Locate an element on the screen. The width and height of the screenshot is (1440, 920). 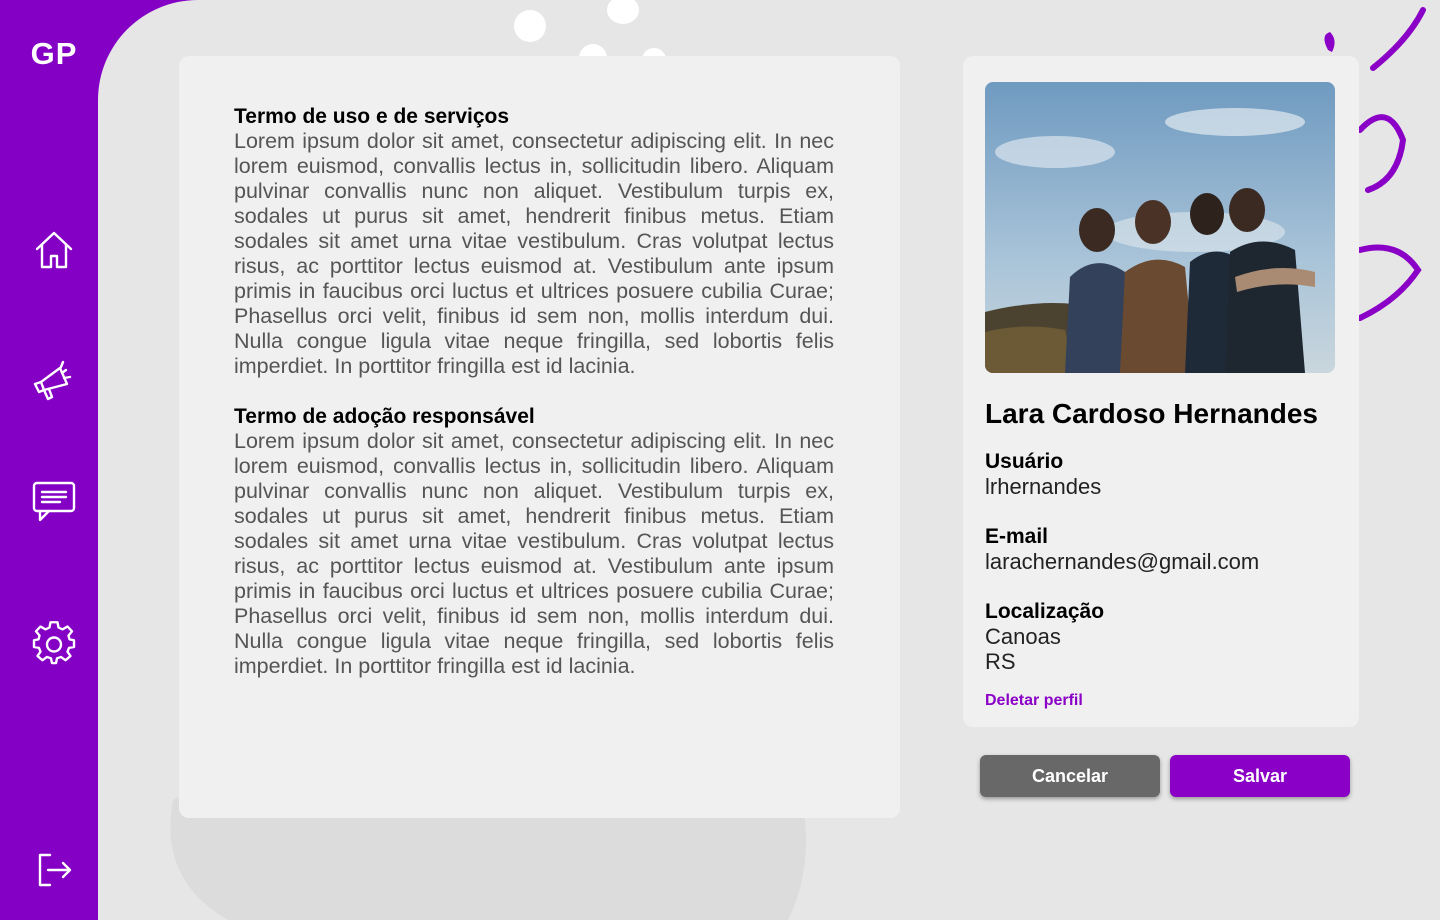
sidebar: GP is located at coordinates (49, 460).